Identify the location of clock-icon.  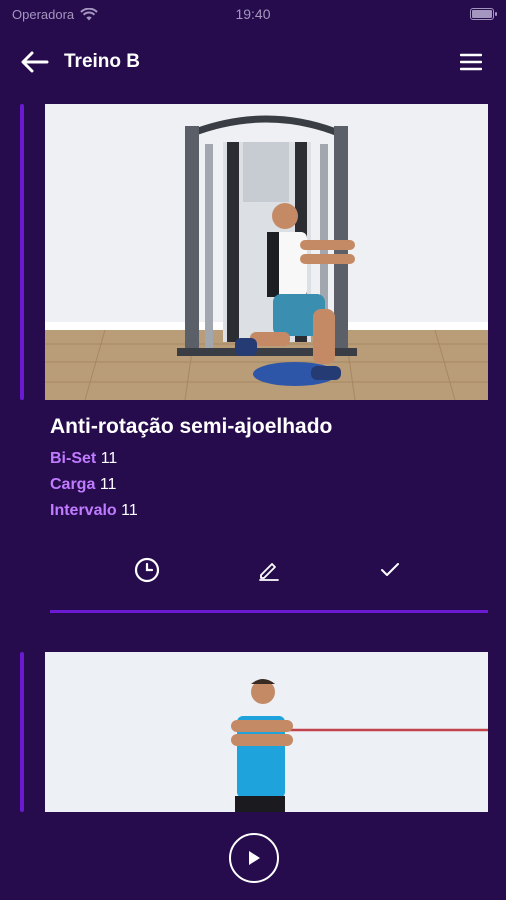
(147, 570).